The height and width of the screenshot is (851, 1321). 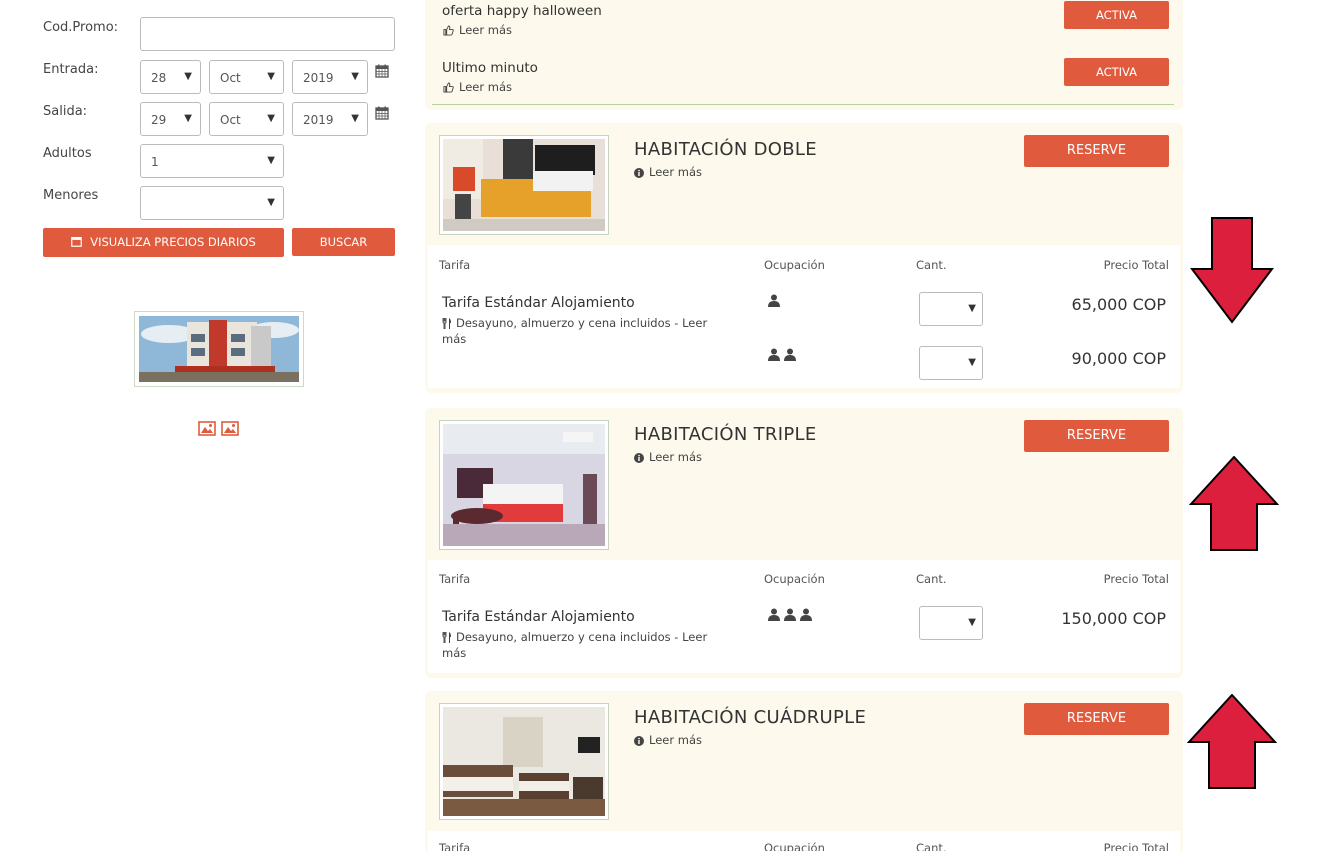 What do you see at coordinates (343, 242) in the screenshot?
I see `search-button: BUSCAR` at bounding box center [343, 242].